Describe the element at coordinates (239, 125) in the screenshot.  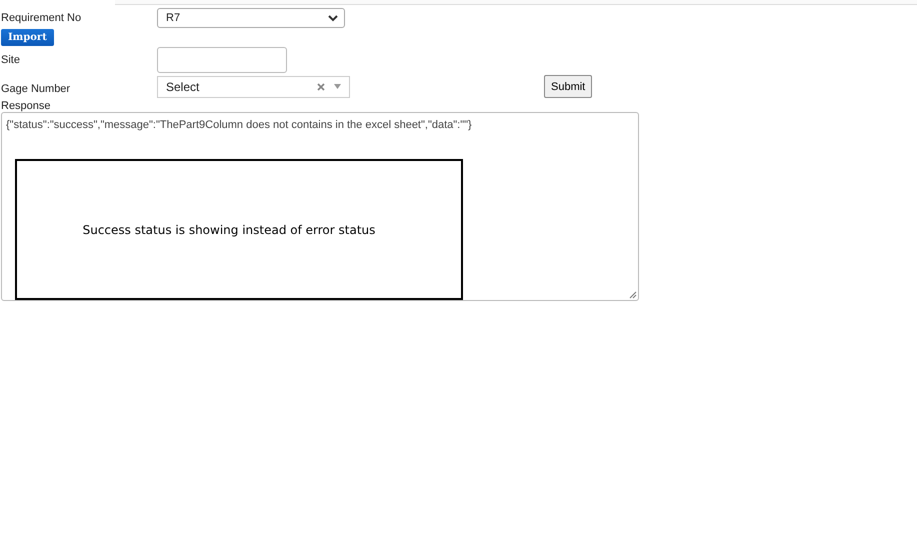
I see `response-text: {"status":"success","message":"ThePart9Column does not contains in the excel sheet","data":""}` at that location.